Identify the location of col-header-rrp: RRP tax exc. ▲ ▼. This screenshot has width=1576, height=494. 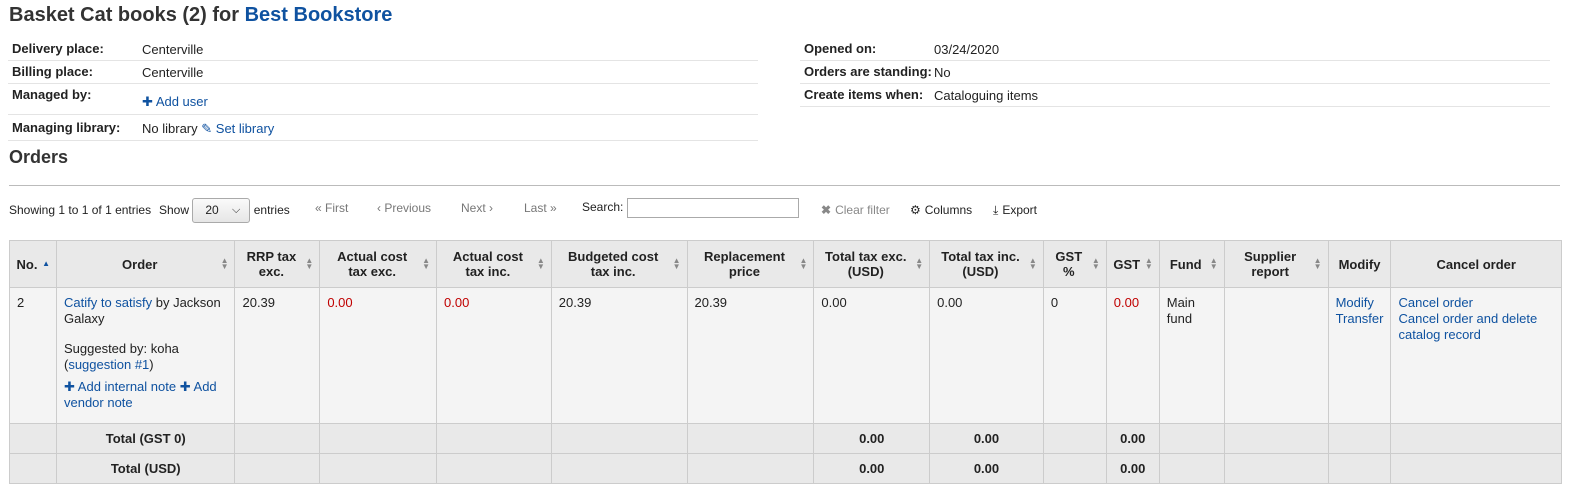
(277, 264).